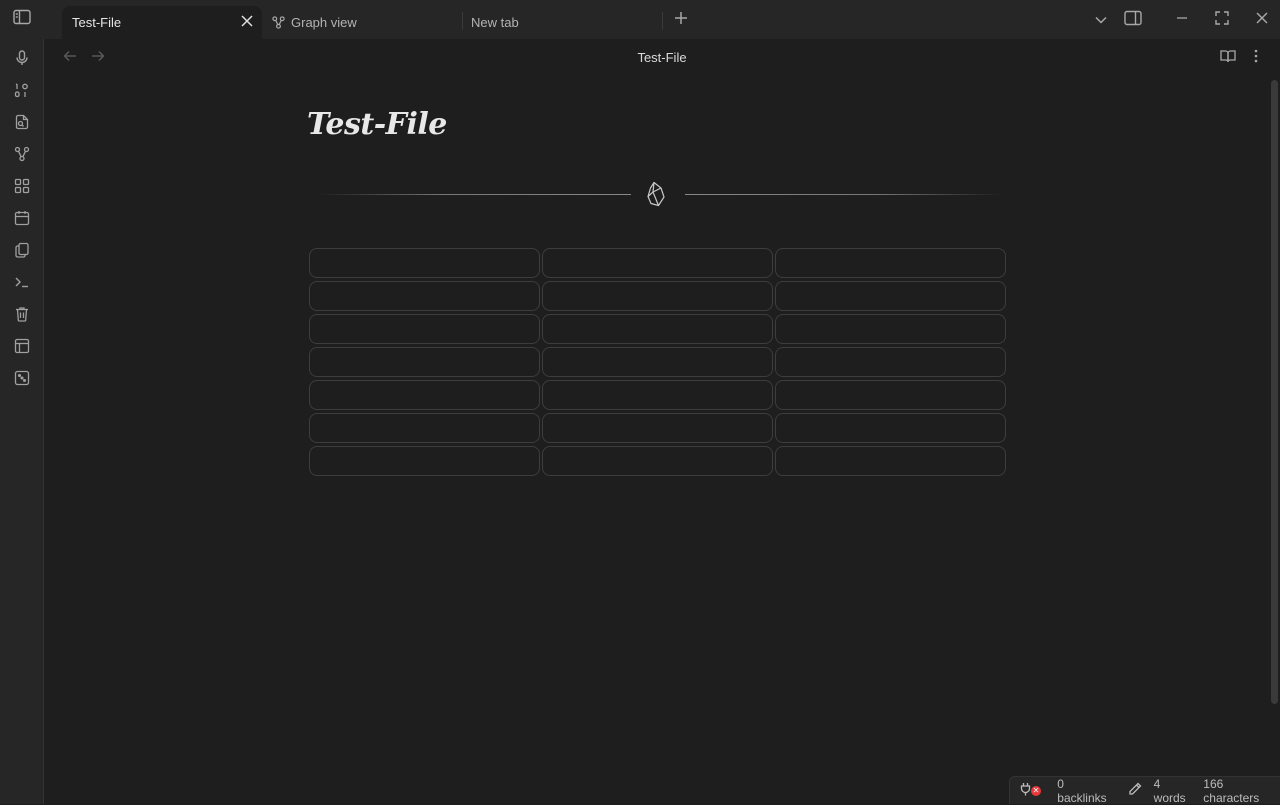 The height and width of the screenshot is (805, 1280). What do you see at coordinates (1085, 791) in the screenshot?
I see `backlinks-count: 0 backlinks` at bounding box center [1085, 791].